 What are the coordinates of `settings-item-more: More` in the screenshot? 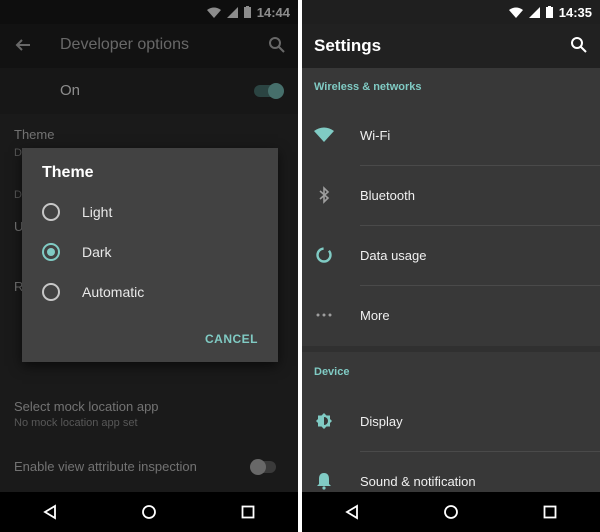 It's located at (451, 315).